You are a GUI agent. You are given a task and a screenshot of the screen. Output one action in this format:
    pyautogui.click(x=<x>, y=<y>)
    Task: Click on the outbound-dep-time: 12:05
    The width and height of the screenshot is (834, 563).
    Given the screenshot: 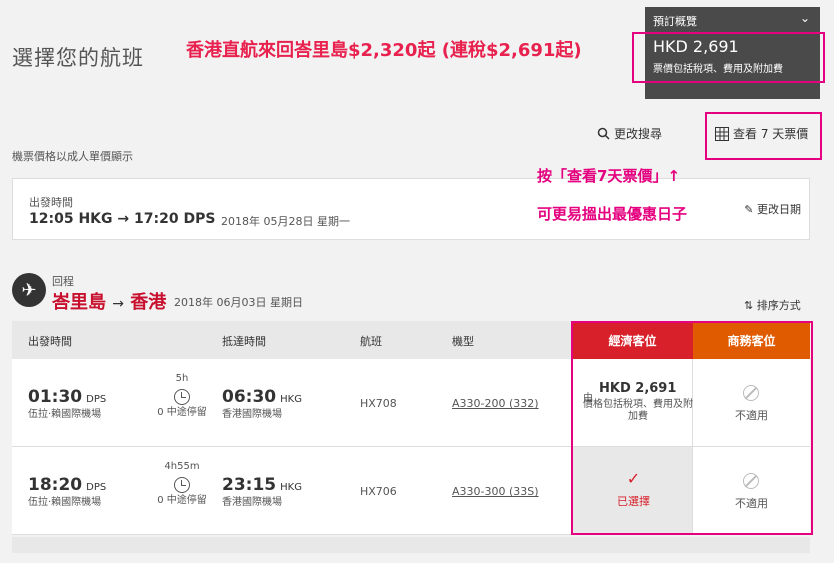 What is the action you would take?
    pyautogui.click(x=51, y=219)
    